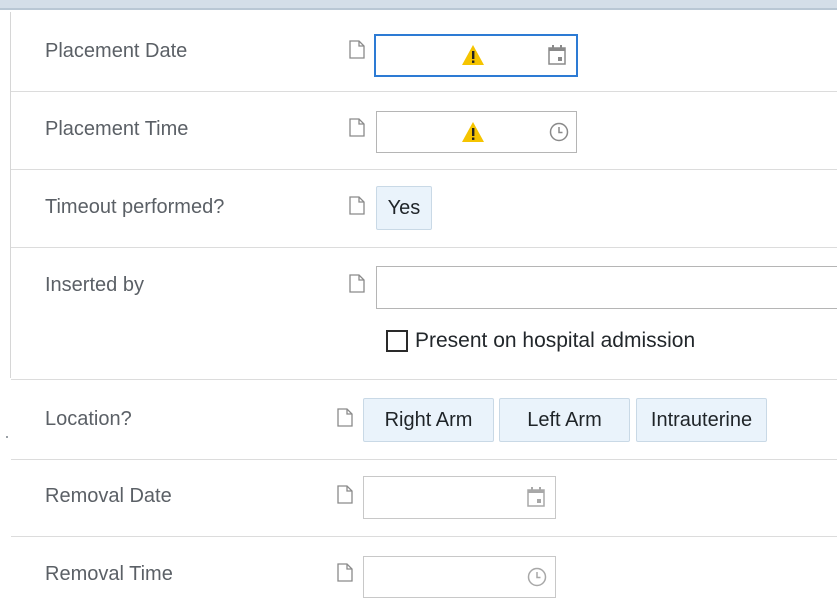  What do you see at coordinates (117, 129) in the screenshot?
I see `placement-time-label: Placement Time` at bounding box center [117, 129].